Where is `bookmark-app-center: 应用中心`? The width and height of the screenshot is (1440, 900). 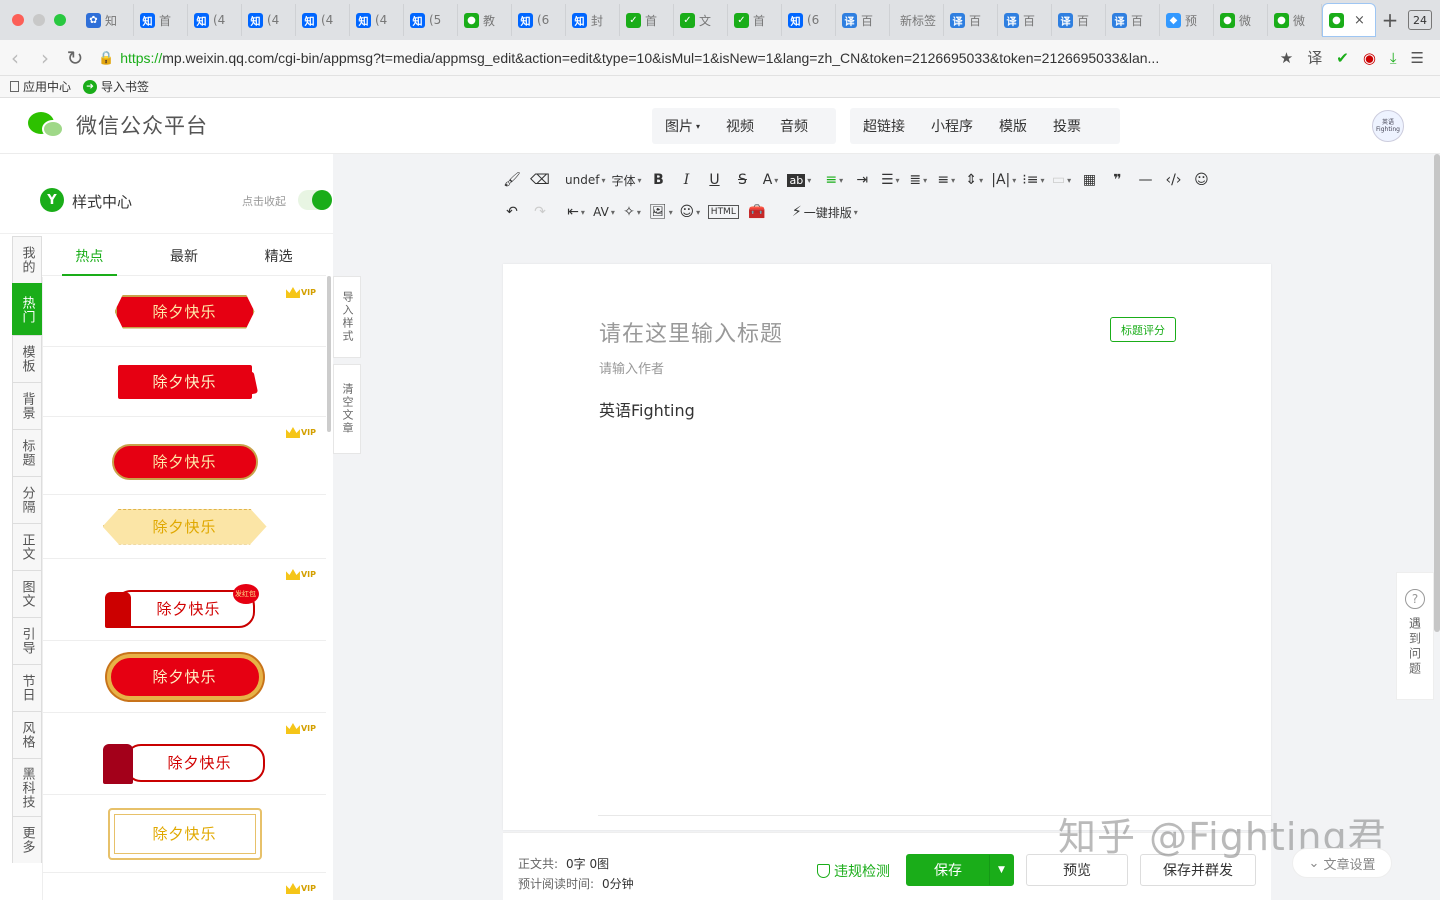
bookmark-app-center: 应用中心 is located at coordinates (40, 86).